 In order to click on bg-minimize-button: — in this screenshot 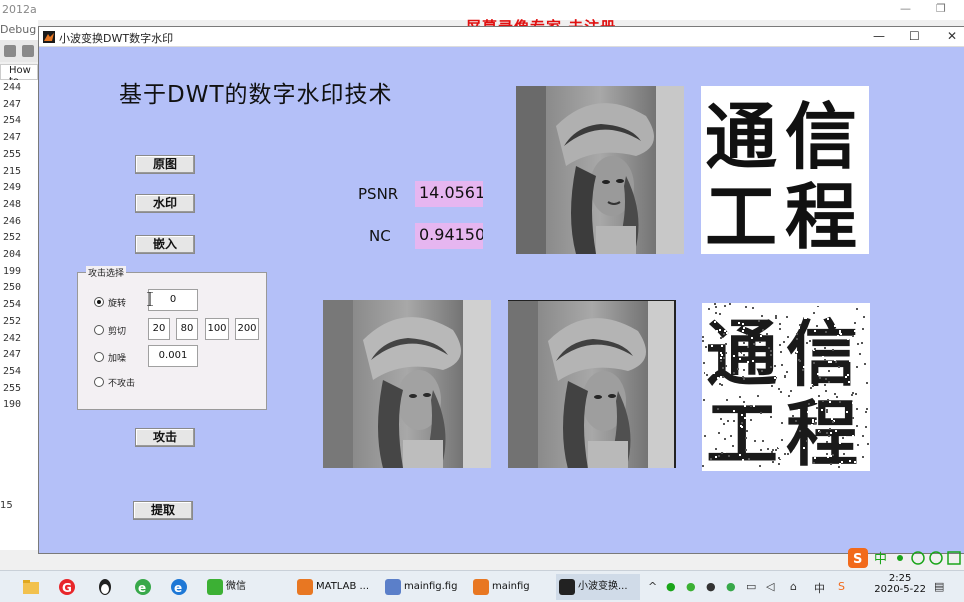, I will do `click(905, 8)`.